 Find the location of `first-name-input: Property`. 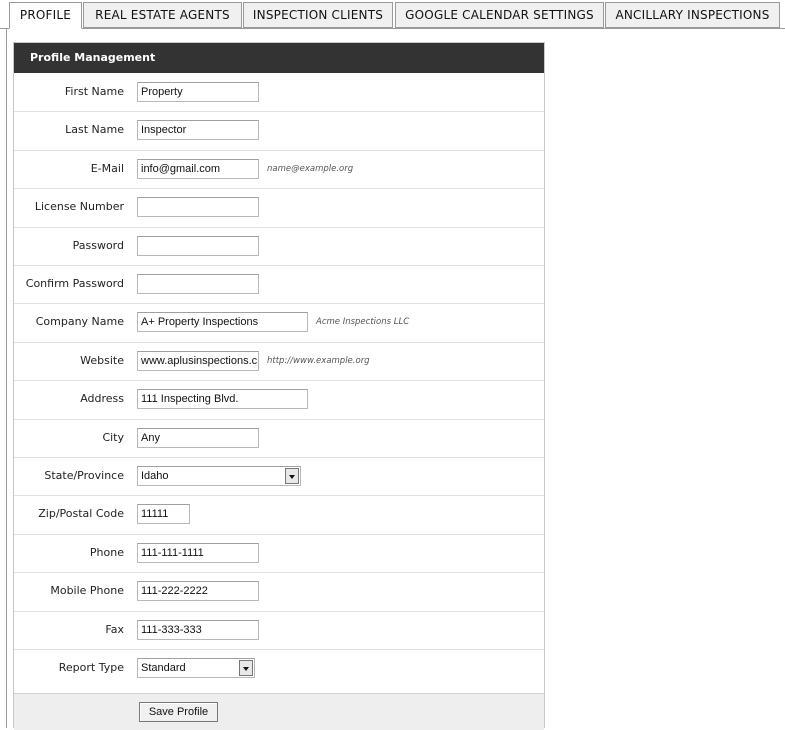

first-name-input: Property is located at coordinates (198, 92).